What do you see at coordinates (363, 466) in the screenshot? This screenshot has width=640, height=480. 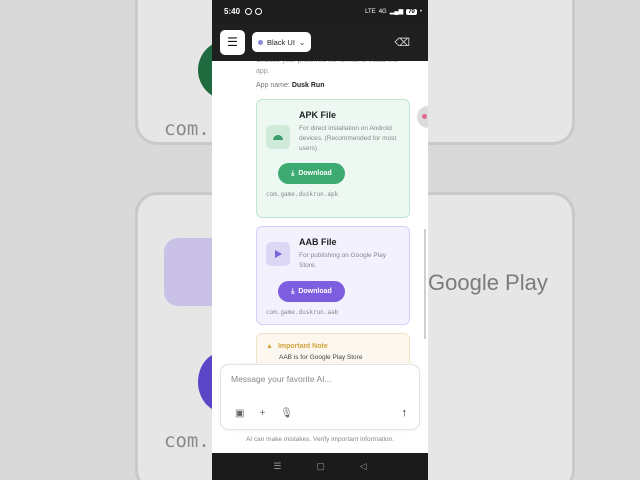 I see `back-icon: ◁` at bounding box center [363, 466].